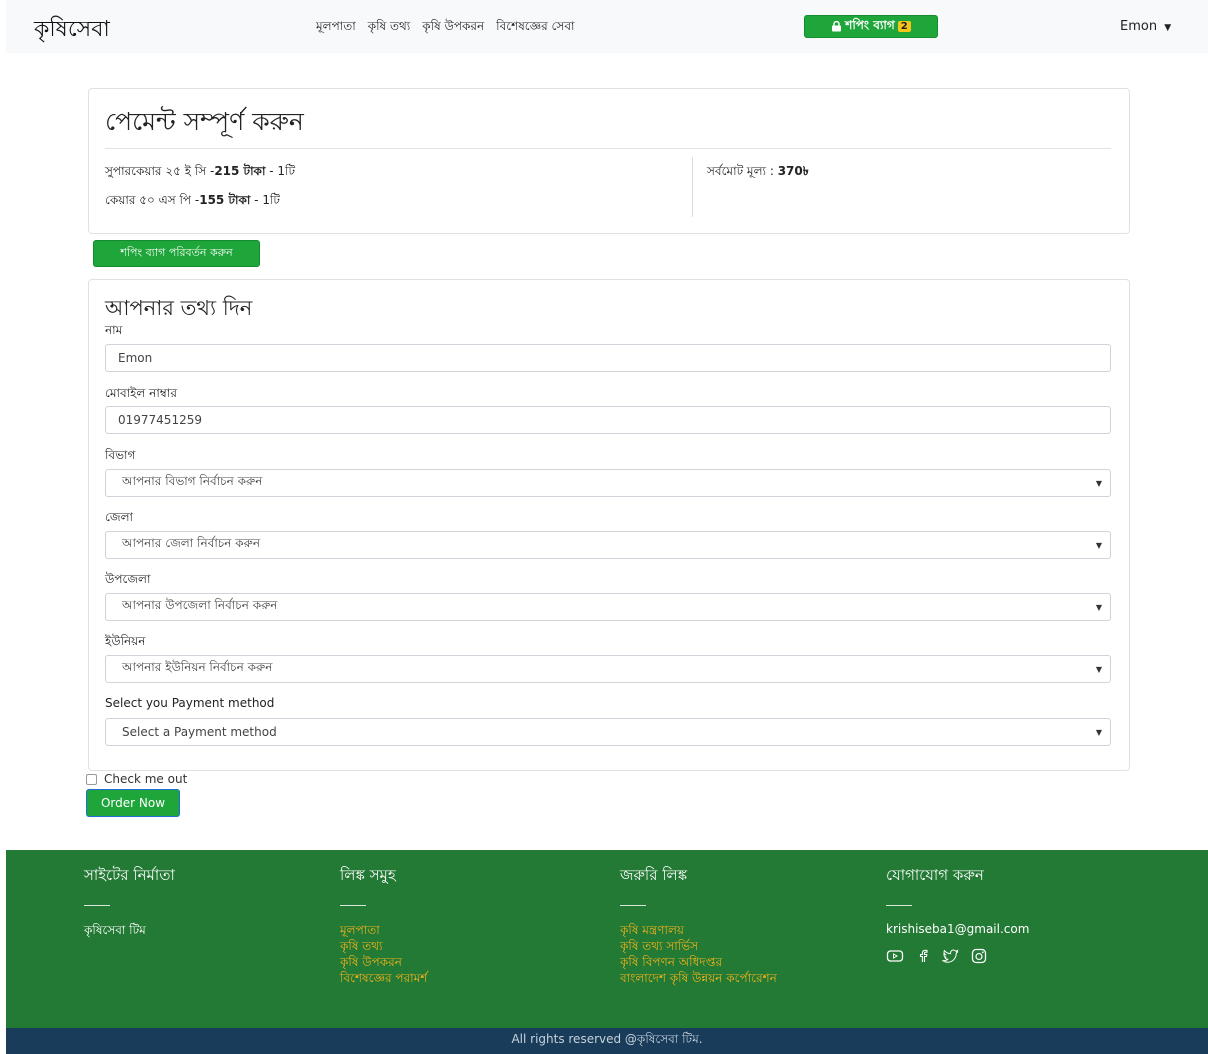  I want to click on name-field: Emon, so click(608, 358).